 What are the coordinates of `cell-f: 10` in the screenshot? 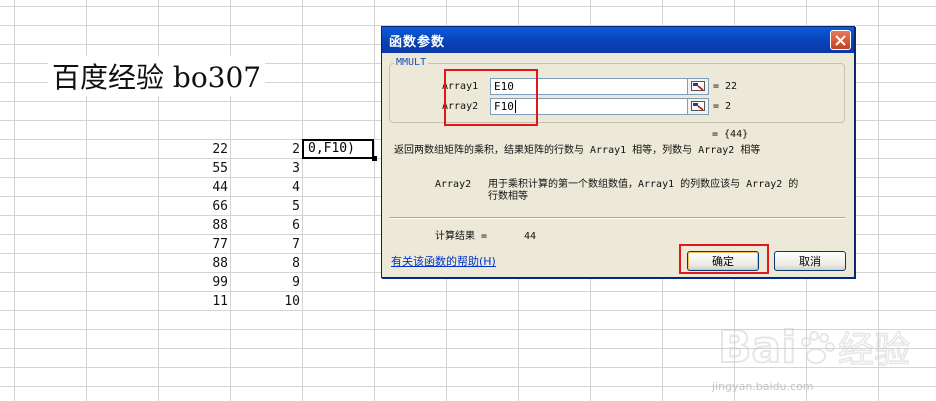 It's located at (270, 301).